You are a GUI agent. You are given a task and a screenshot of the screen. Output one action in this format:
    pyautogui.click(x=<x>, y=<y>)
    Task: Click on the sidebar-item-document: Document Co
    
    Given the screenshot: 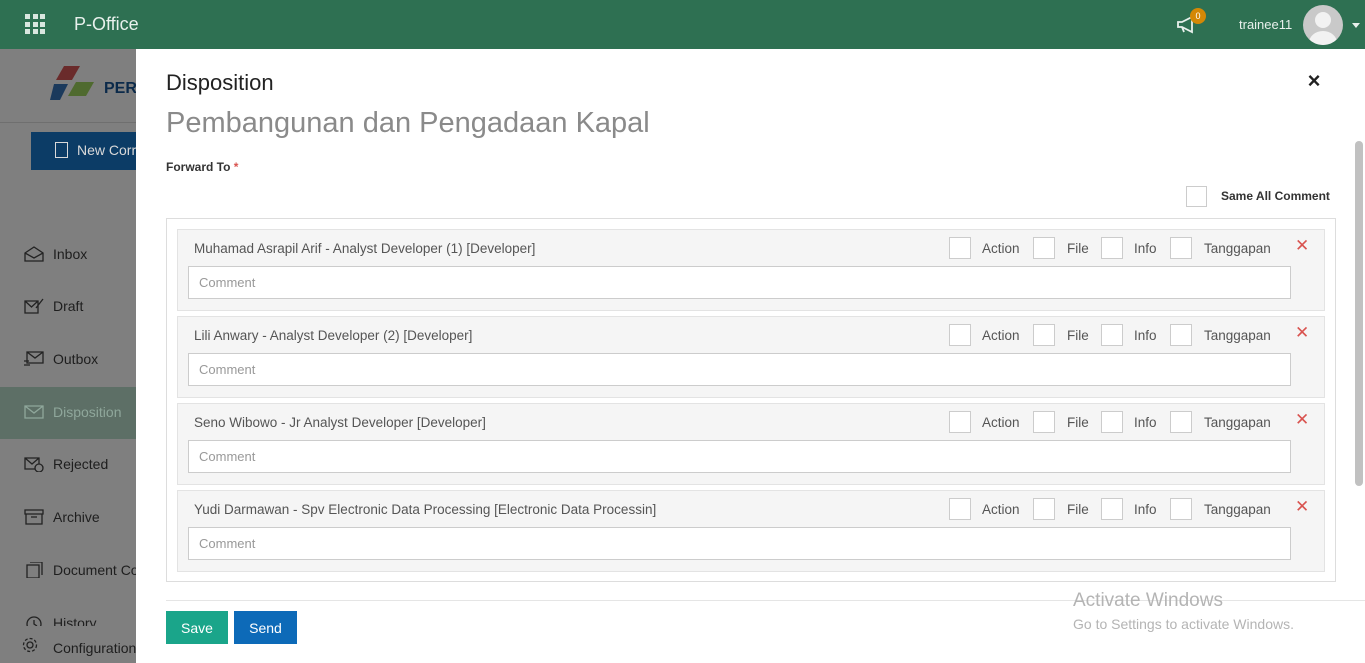 What is the action you would take?
    pyautogui.click(x=68, y=571)
    